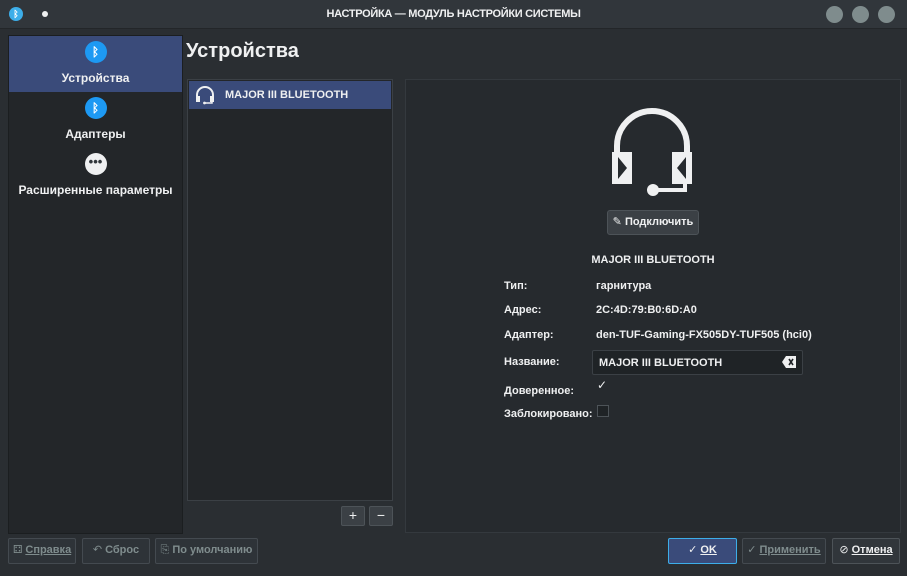 The image size is (907, 576). What do you see at coordinates (661, 363) in the screenshot?
I see `name-field-value: MAJOR III BLUETOOTH` at bounding box center [661, 363].